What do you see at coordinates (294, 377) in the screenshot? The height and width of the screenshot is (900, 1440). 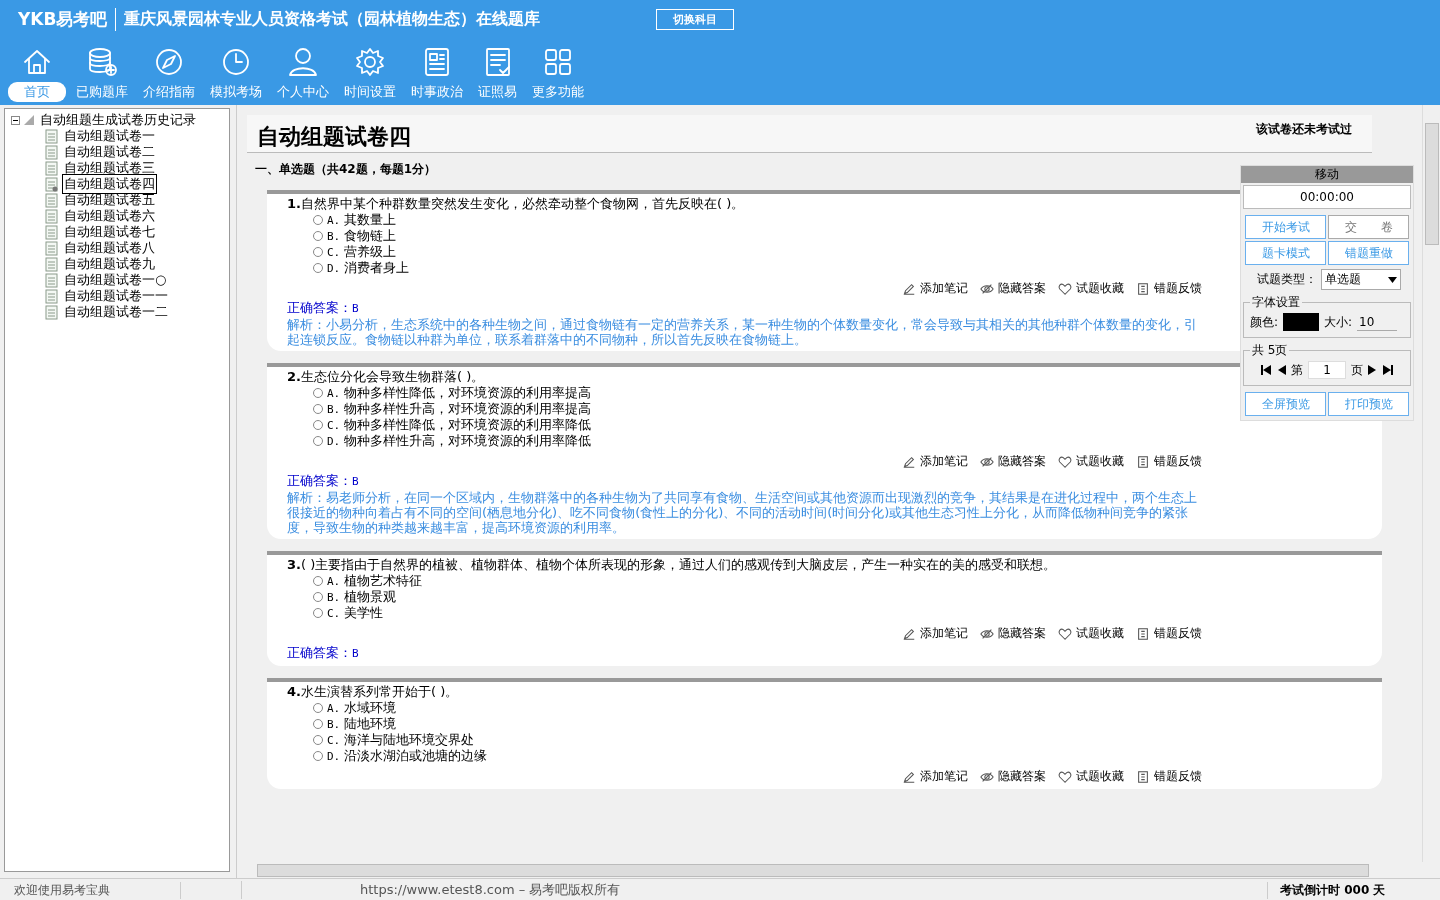 I see `question-number: 2.` at bounding box center [294, 377].